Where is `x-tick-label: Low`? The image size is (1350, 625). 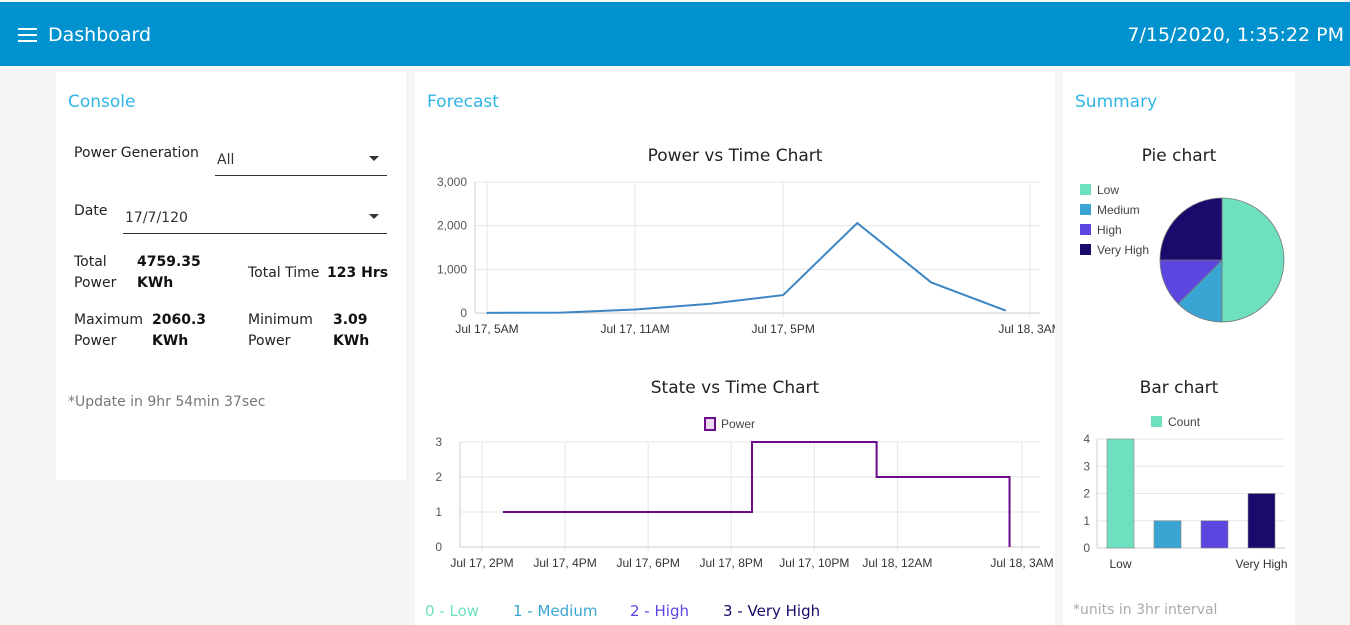
x-tick-label: Low is located at coordinates (1120, 564).